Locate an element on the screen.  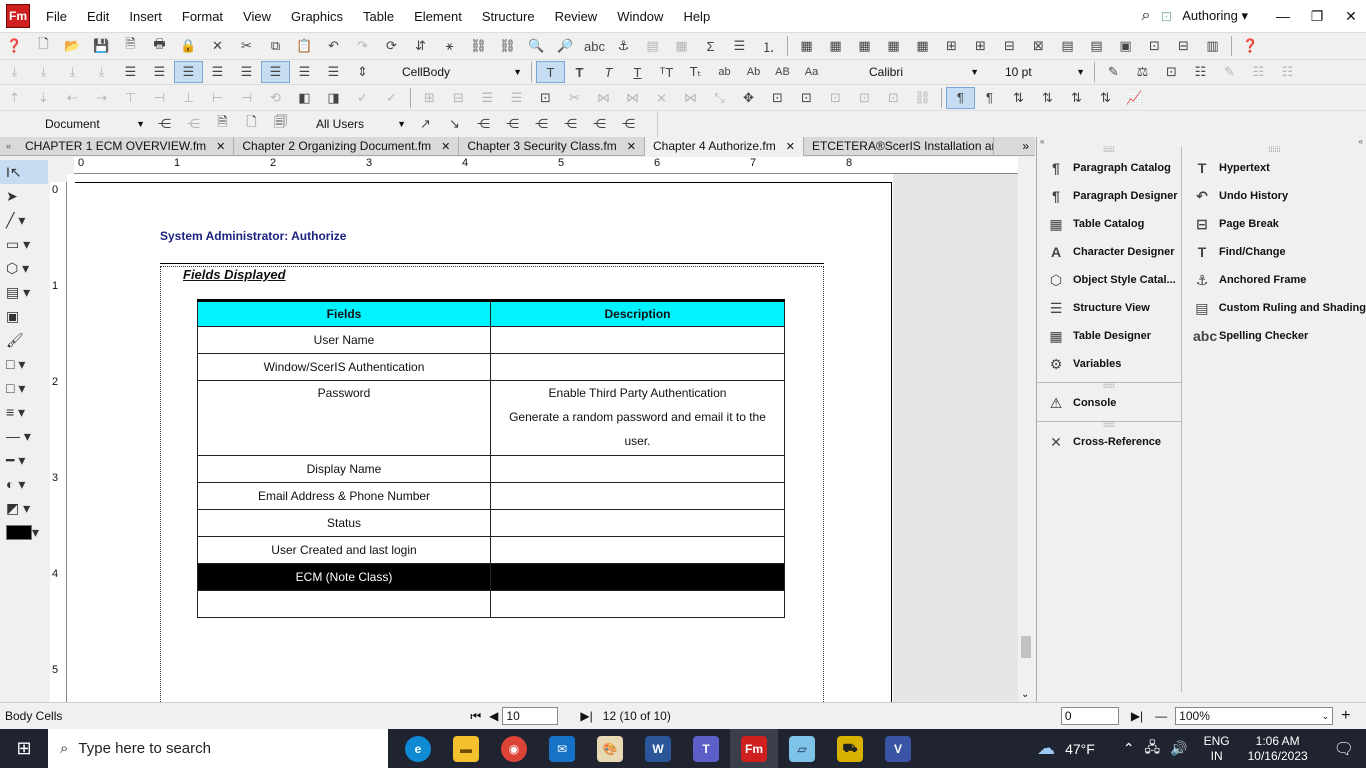
chrome-icon: ◉ is located at coordinates (514, 748).